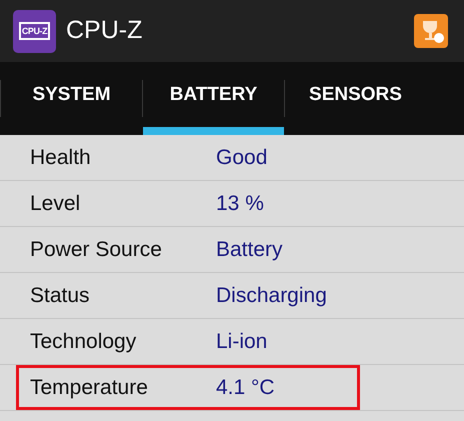 The height and width of the screenshot is (421, 464). What do you see at coordinates (61, 157) in the screenshot?
I see `field-label: Health` at bounding box center [61, 157].